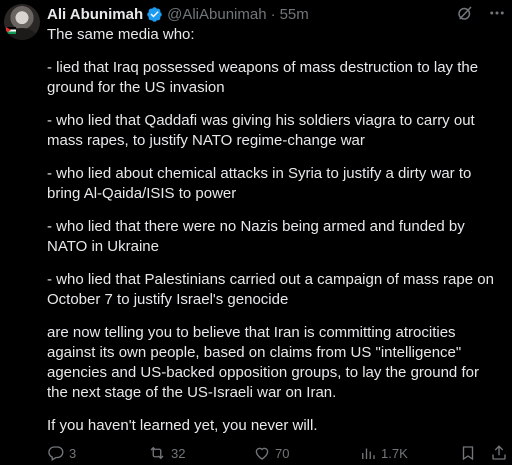 The image size is (512, 465). Describe the element at coordinates (166, 453) in the screenshot. I see `repost-button: 32` at that location.